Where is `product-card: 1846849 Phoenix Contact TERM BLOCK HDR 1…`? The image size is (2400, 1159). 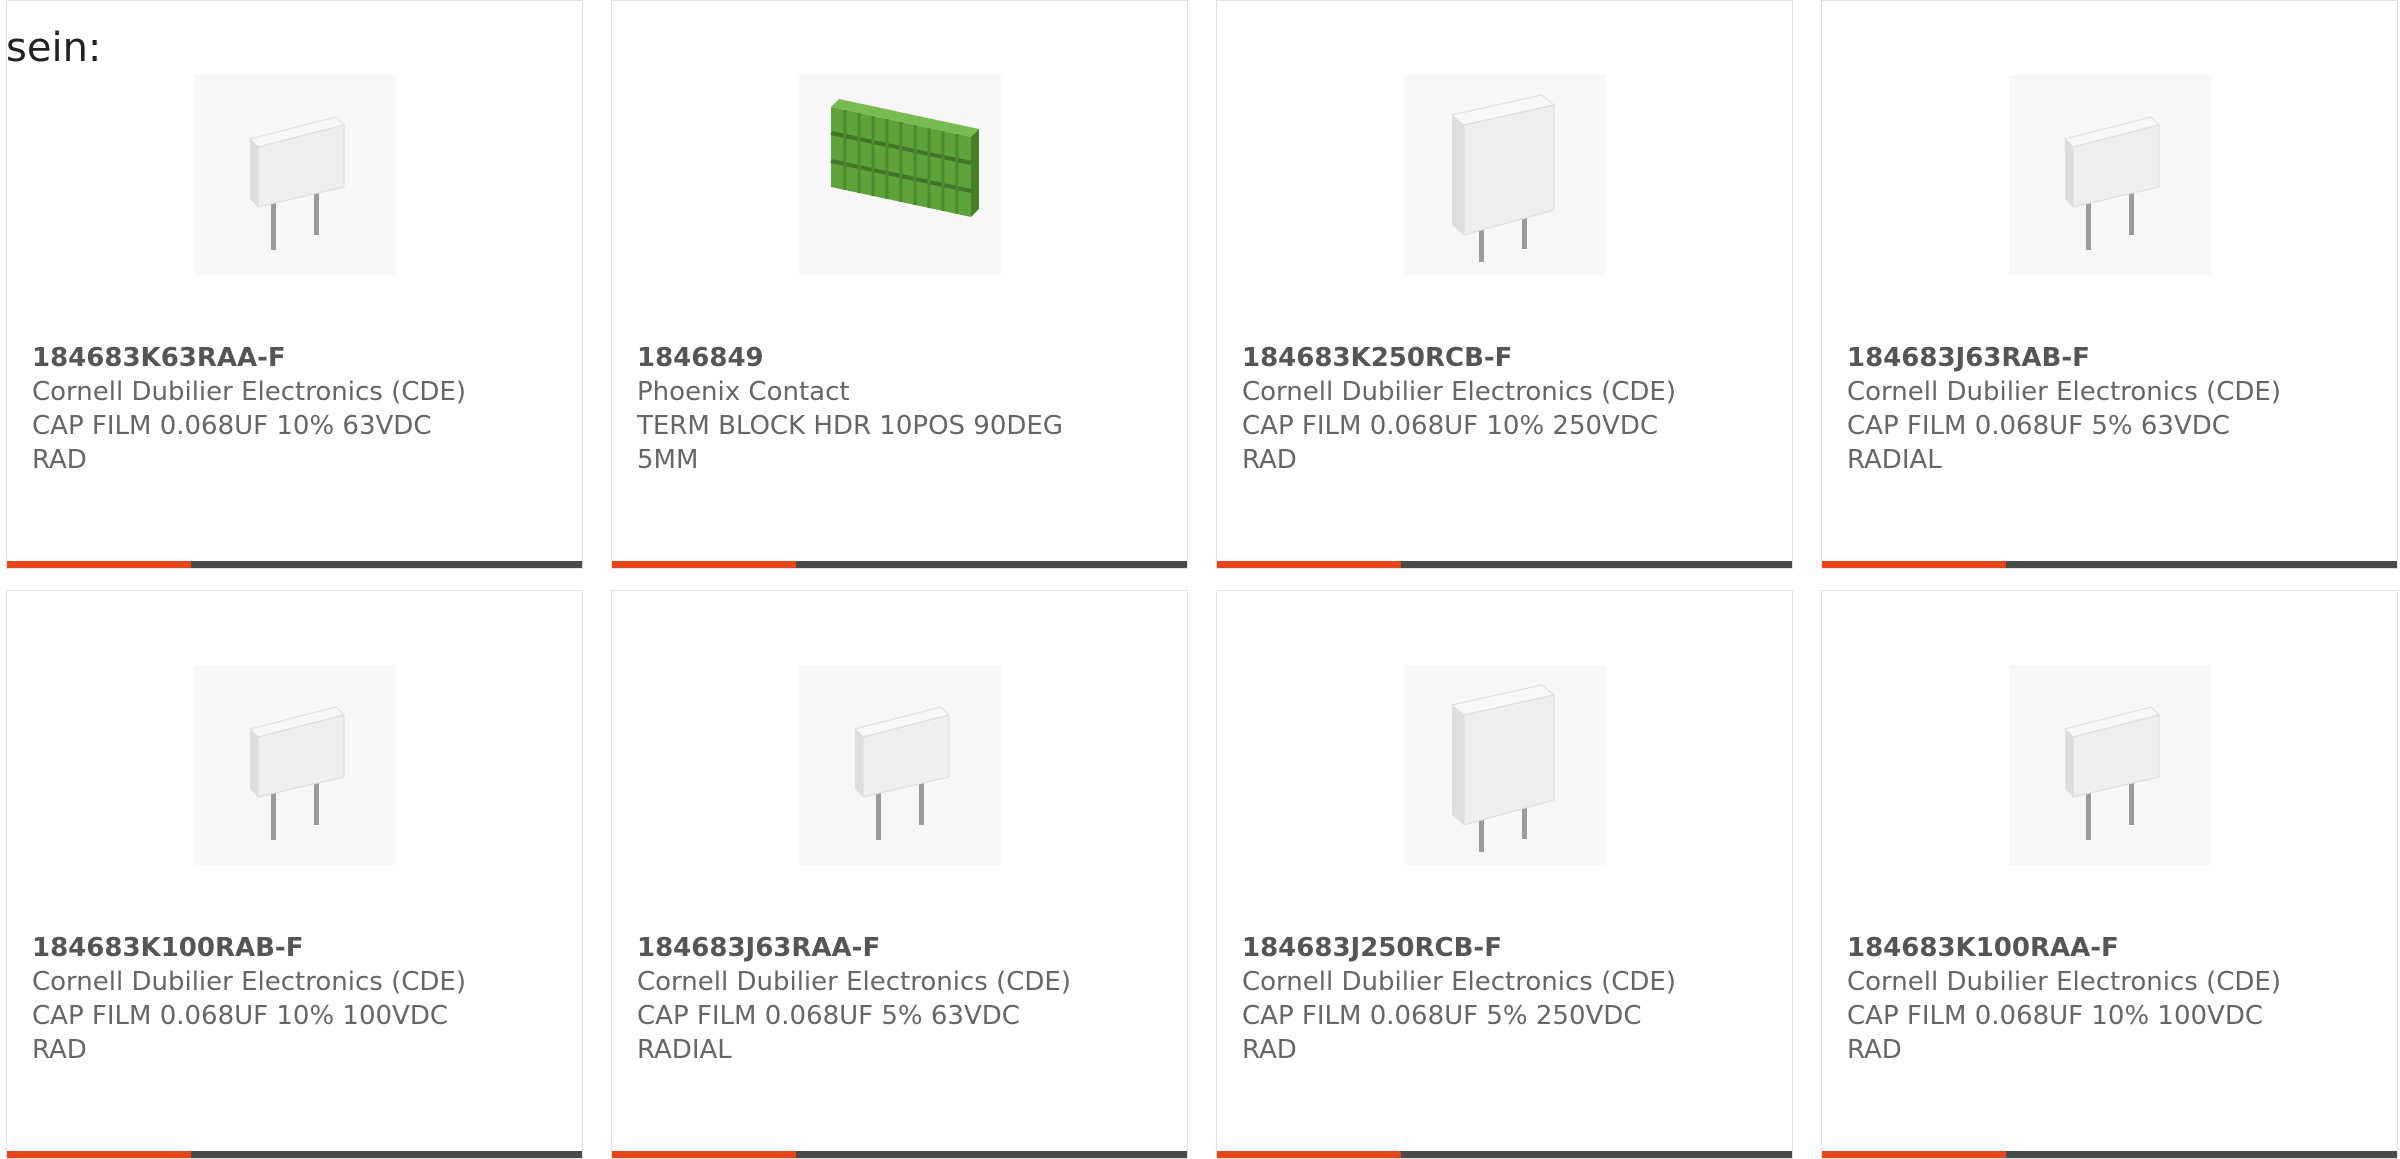 product-card: 1846849 Phoenix Contact TERM BLOCK HDR 1… is located at coordinates (899, 284).